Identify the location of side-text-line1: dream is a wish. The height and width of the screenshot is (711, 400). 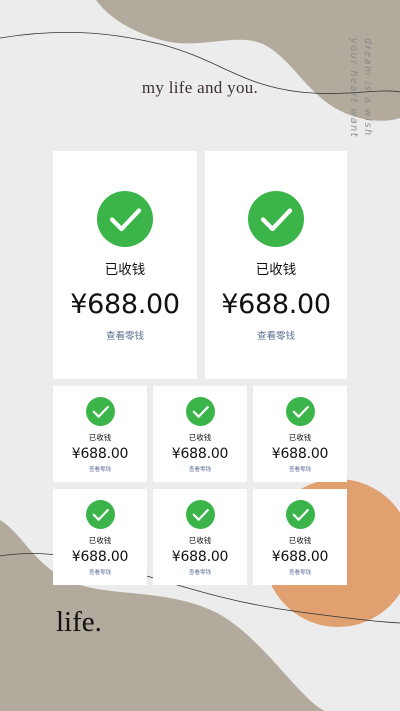
(367, 87).